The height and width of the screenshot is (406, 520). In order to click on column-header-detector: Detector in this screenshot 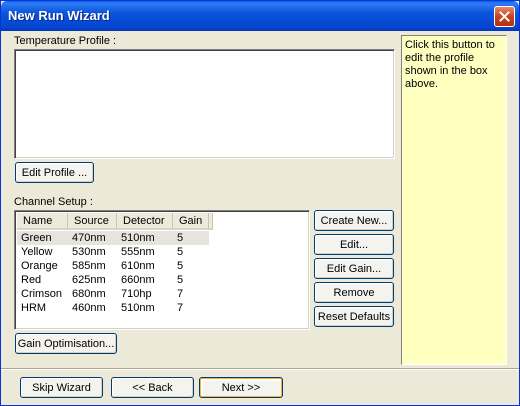, I will do `click(145, 221)`.